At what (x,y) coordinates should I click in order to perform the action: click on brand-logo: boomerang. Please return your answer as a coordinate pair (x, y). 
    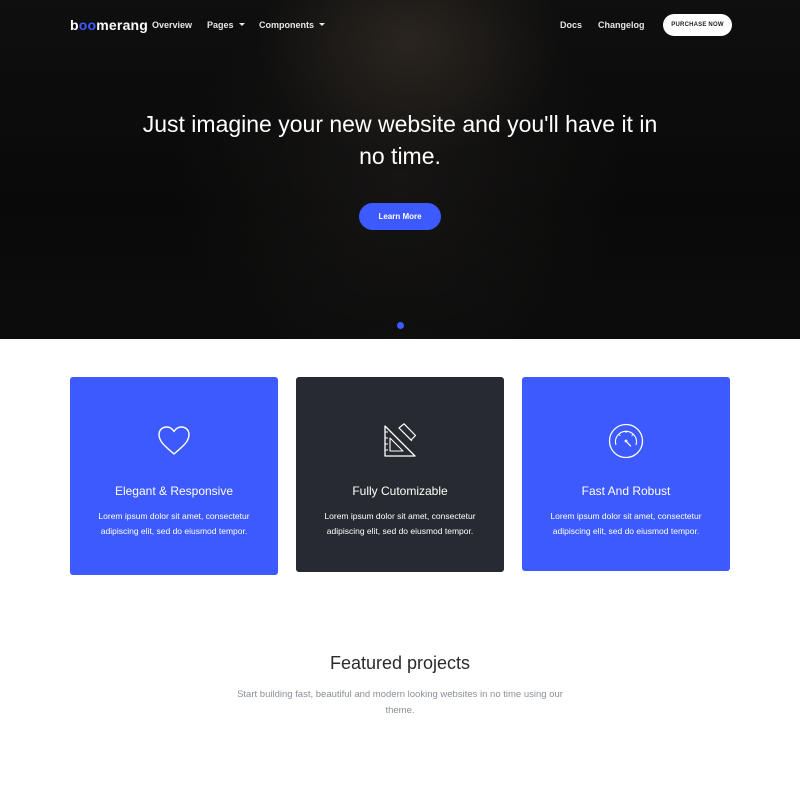
    Looking at the image, I should click on (109, 25).